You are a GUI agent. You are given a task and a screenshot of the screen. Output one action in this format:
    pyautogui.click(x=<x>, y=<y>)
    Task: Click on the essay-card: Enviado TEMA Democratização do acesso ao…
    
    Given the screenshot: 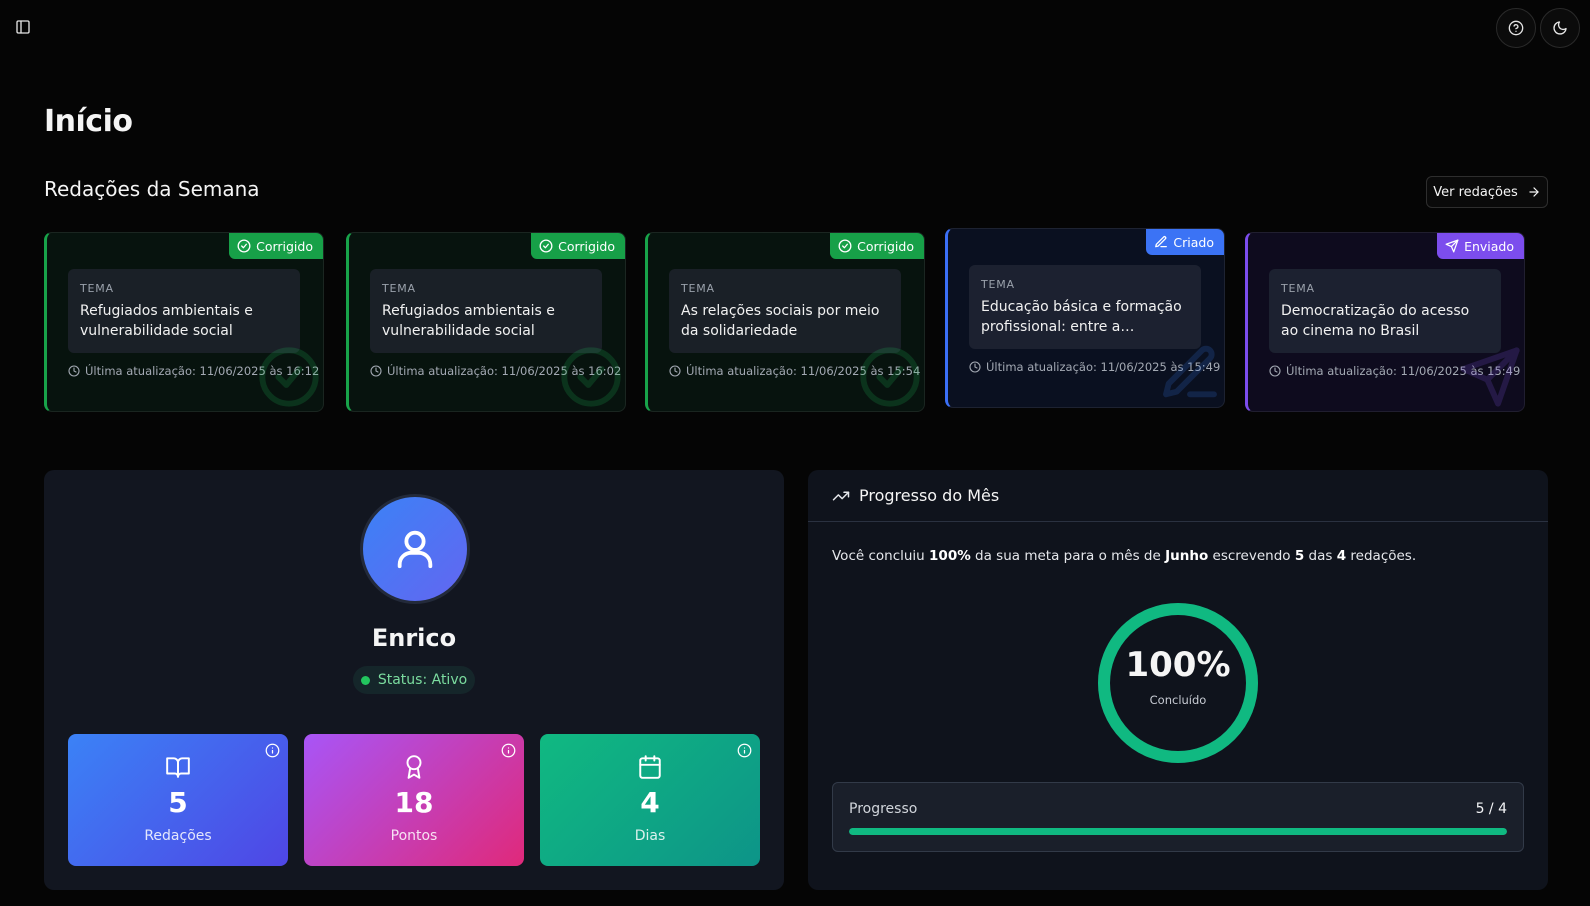 What is the action you would take?
    pyautogui.click(x=1385, y=322)
    